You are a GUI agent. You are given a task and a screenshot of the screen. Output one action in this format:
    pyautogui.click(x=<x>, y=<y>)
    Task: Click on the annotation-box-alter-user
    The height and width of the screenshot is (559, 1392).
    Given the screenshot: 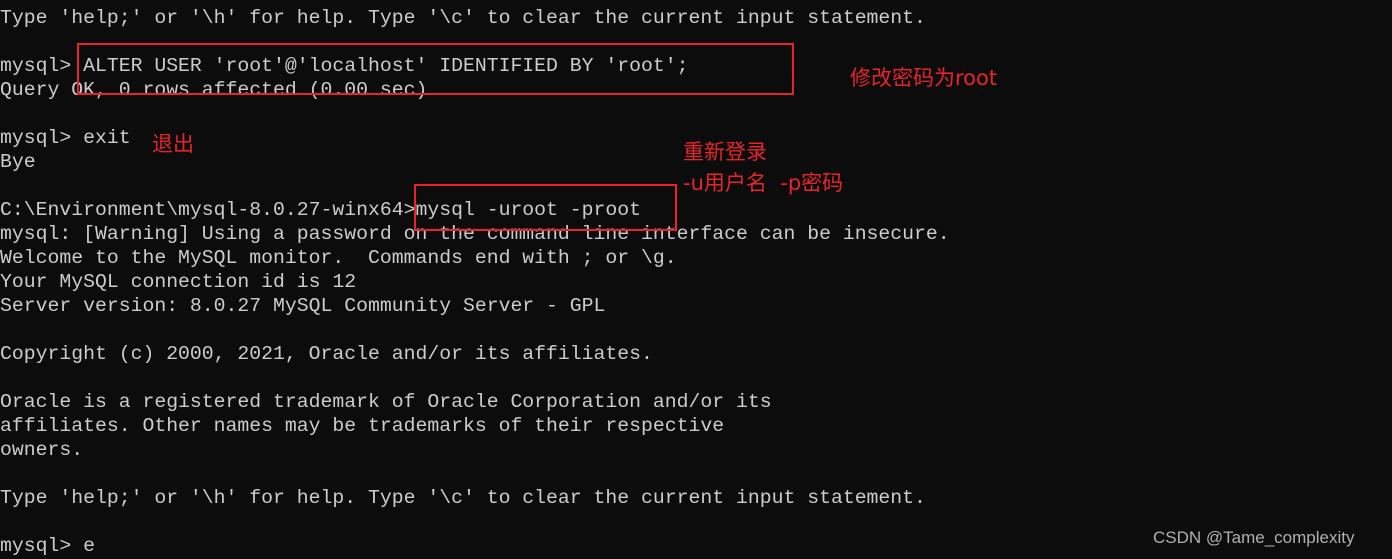 What is the action you would take?
    pyautogui.click(x=435, y=69)
    